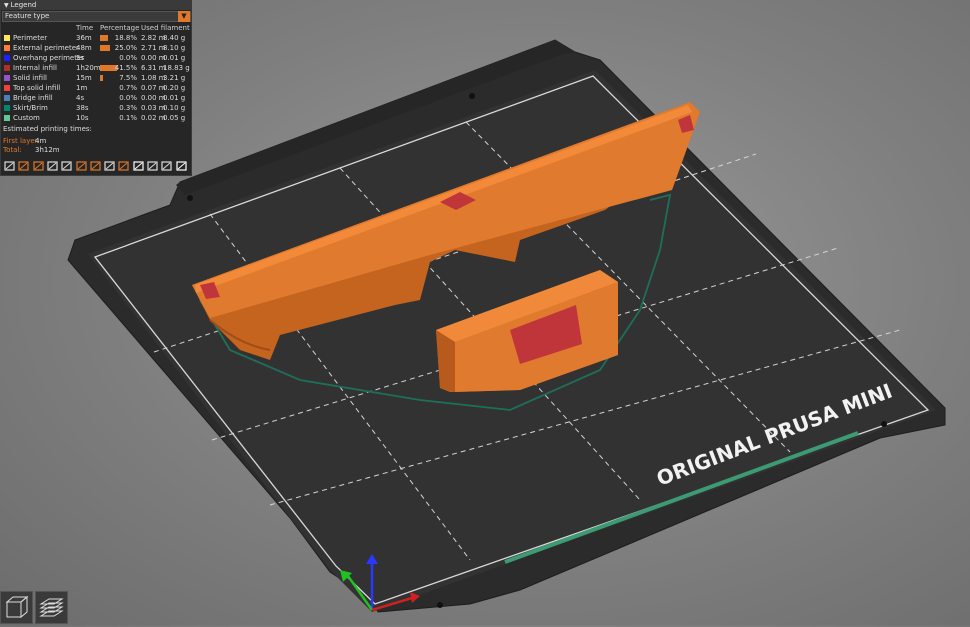  What do you see at coordinates (85, 28) in the screenshot?
I see `col-time: Time` at bounding box center [85, 28].